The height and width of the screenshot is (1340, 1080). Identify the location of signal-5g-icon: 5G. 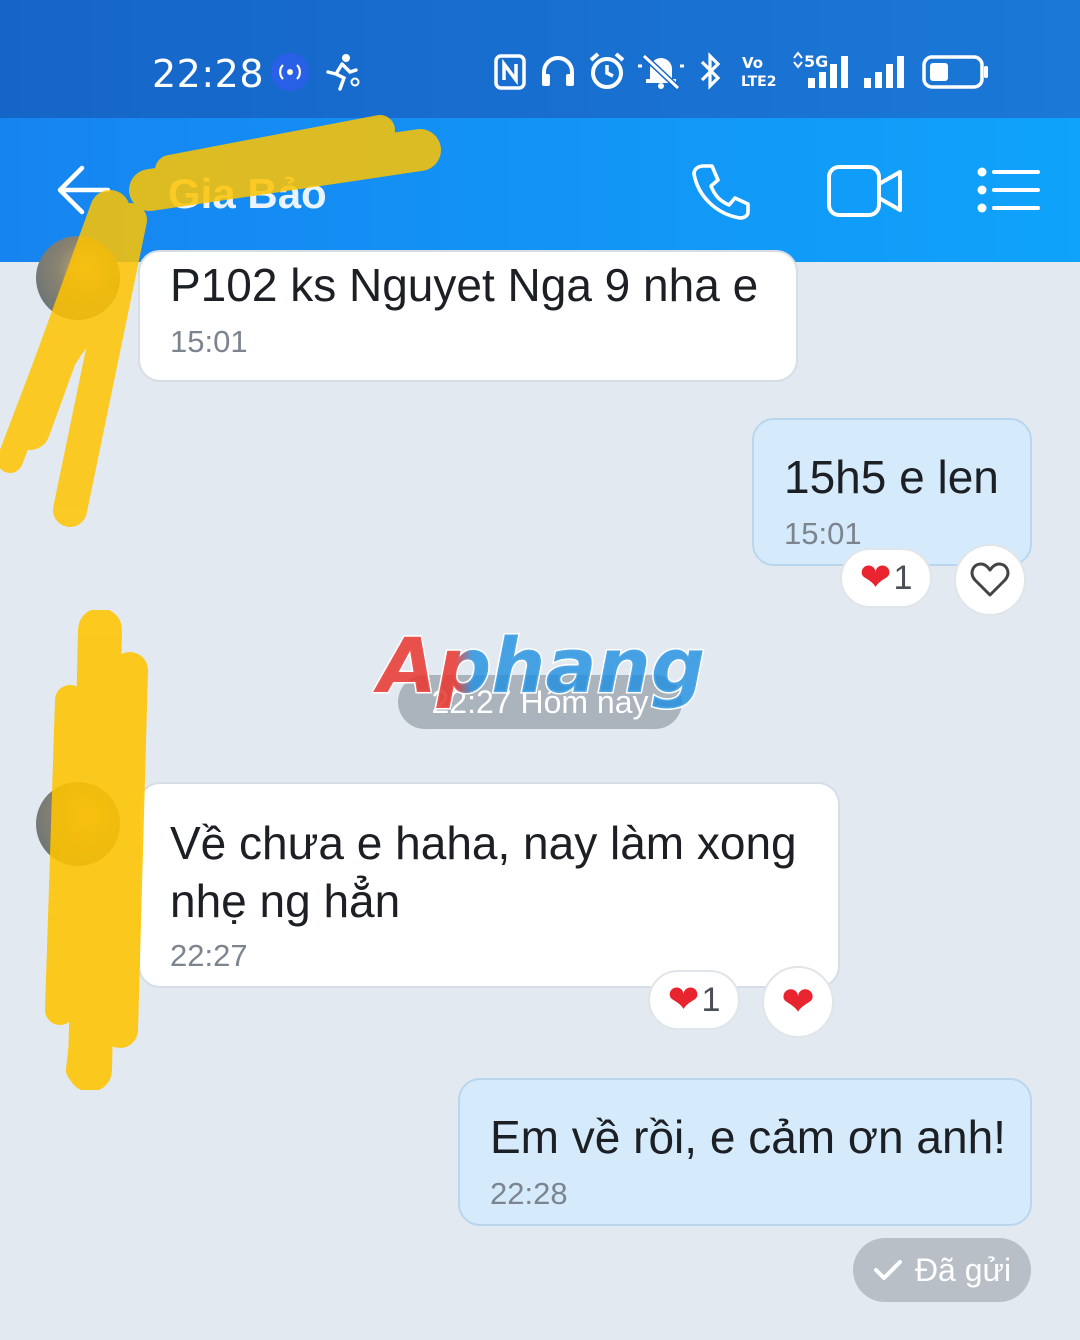
(820, 69).